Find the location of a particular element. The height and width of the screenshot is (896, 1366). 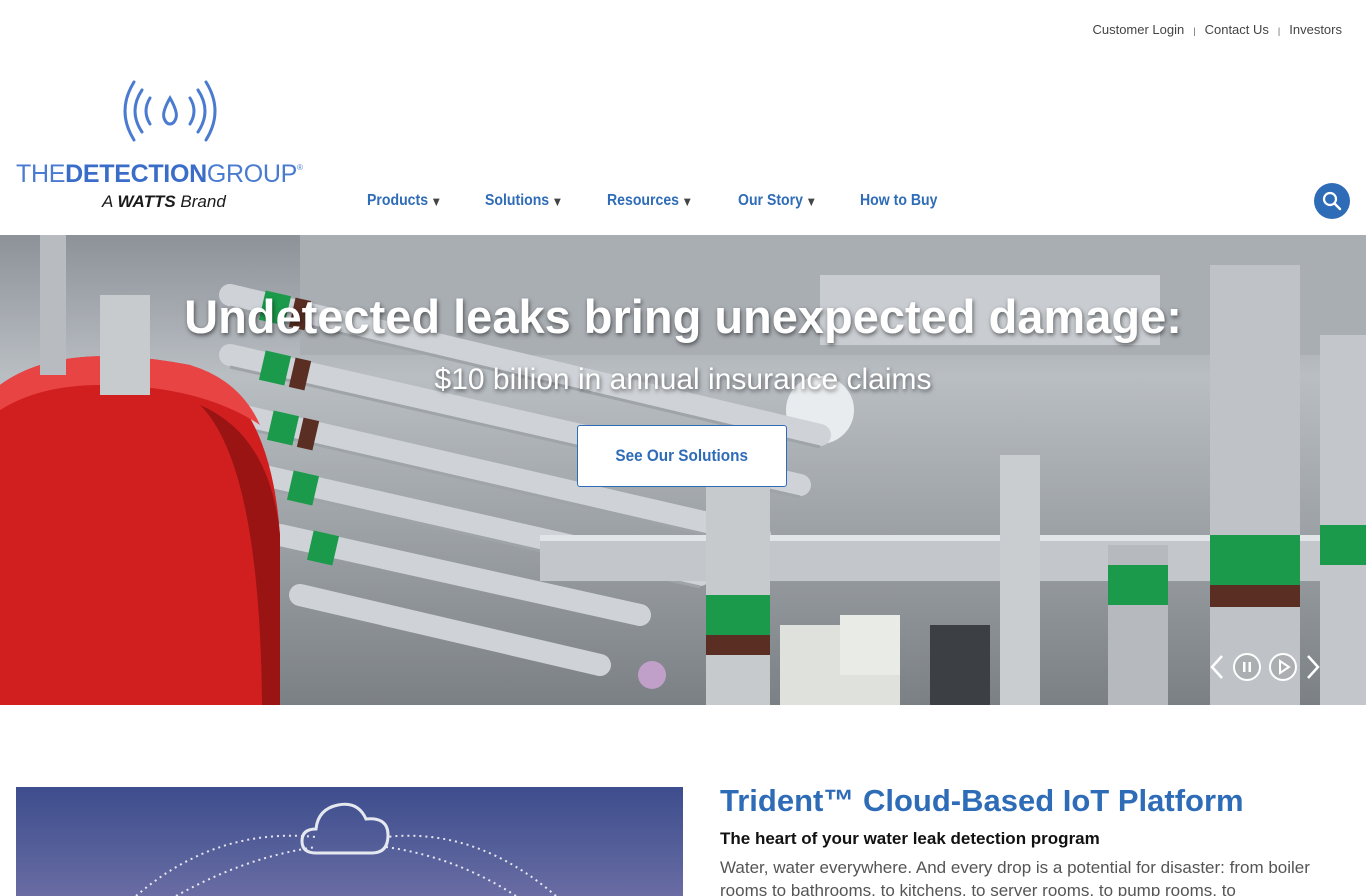

search-button is located at coordinates (1332, 201).